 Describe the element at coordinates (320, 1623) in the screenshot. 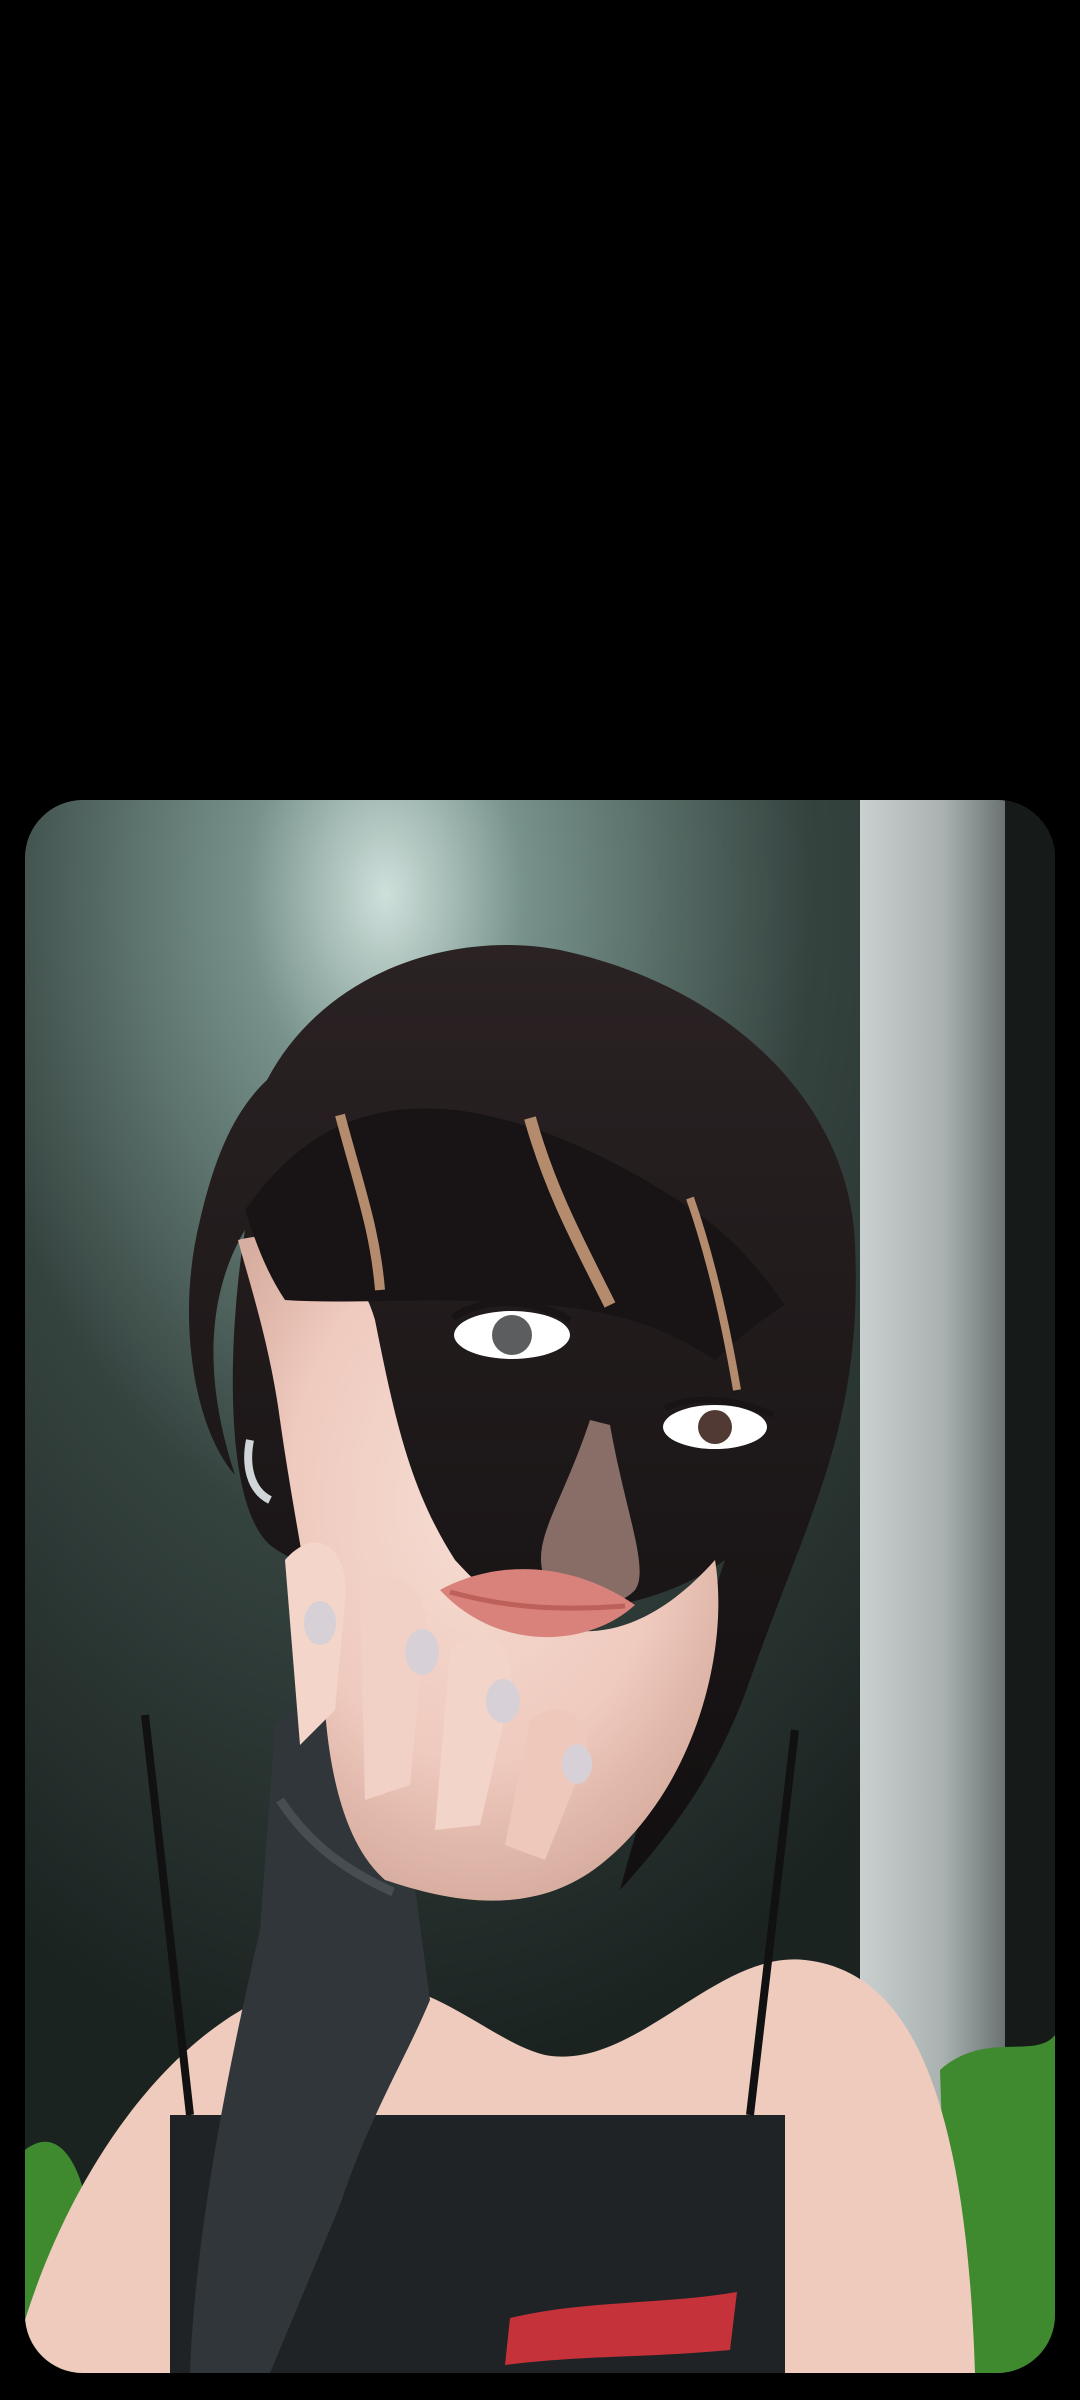

I see `nail-one` at that location.